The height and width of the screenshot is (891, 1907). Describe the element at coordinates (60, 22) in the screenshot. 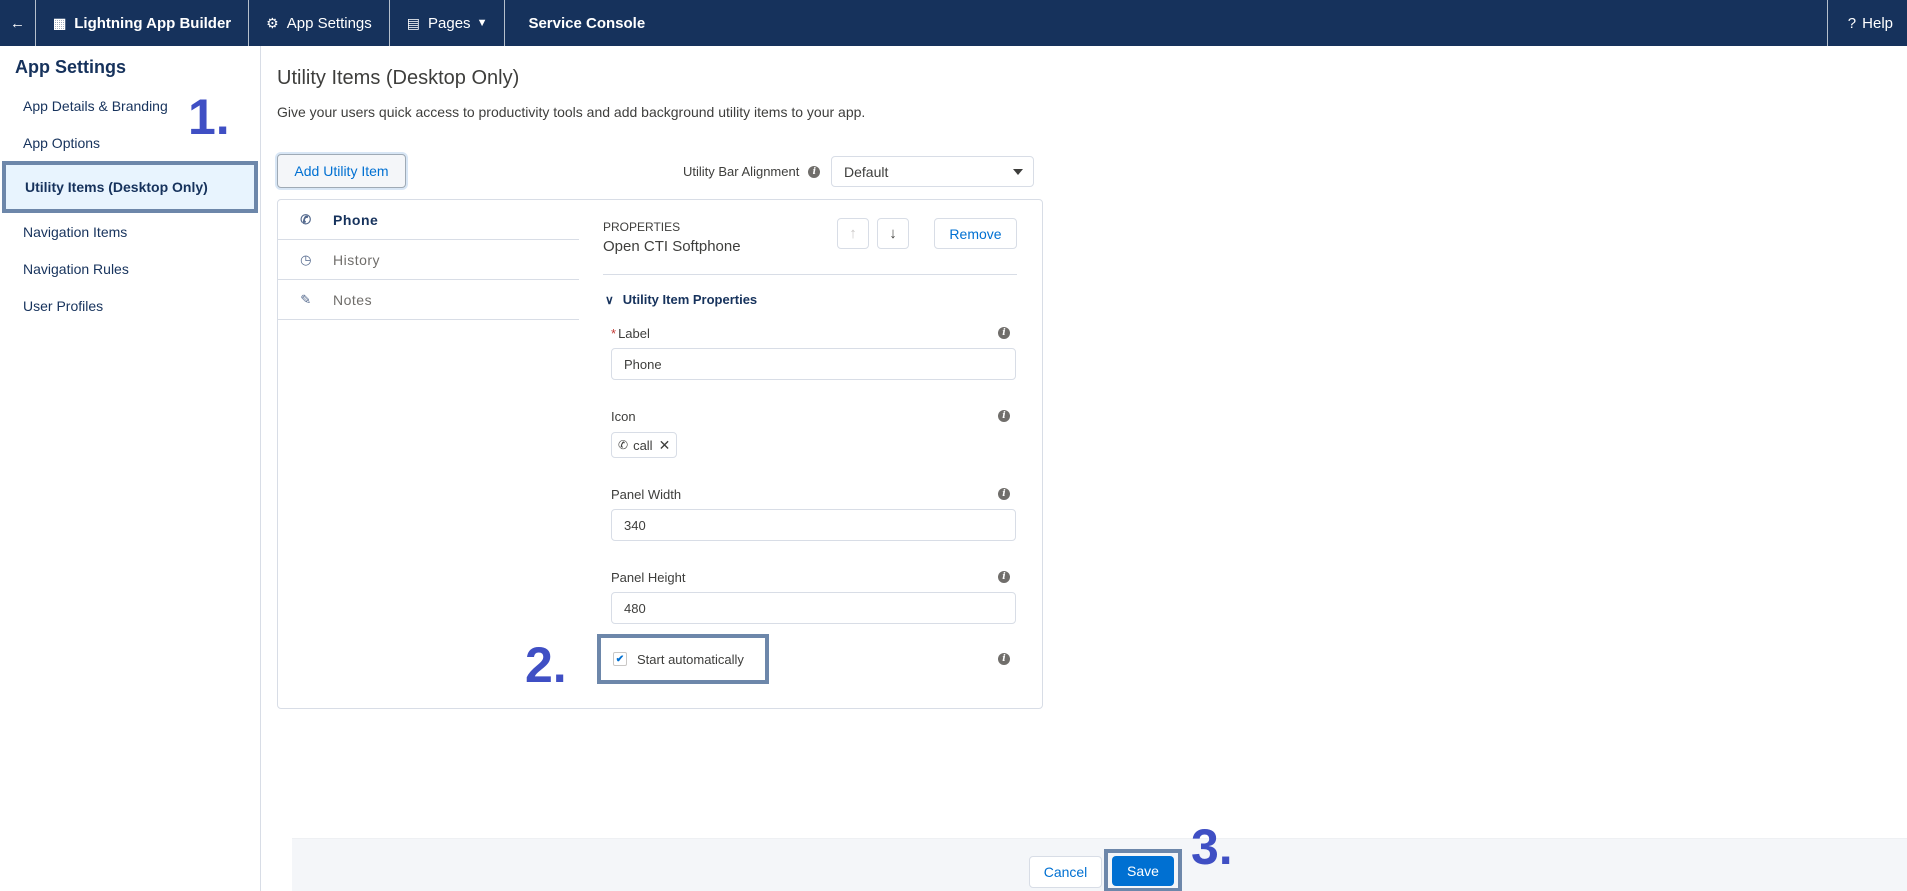

I see `layout-icon: ▦` at that location.